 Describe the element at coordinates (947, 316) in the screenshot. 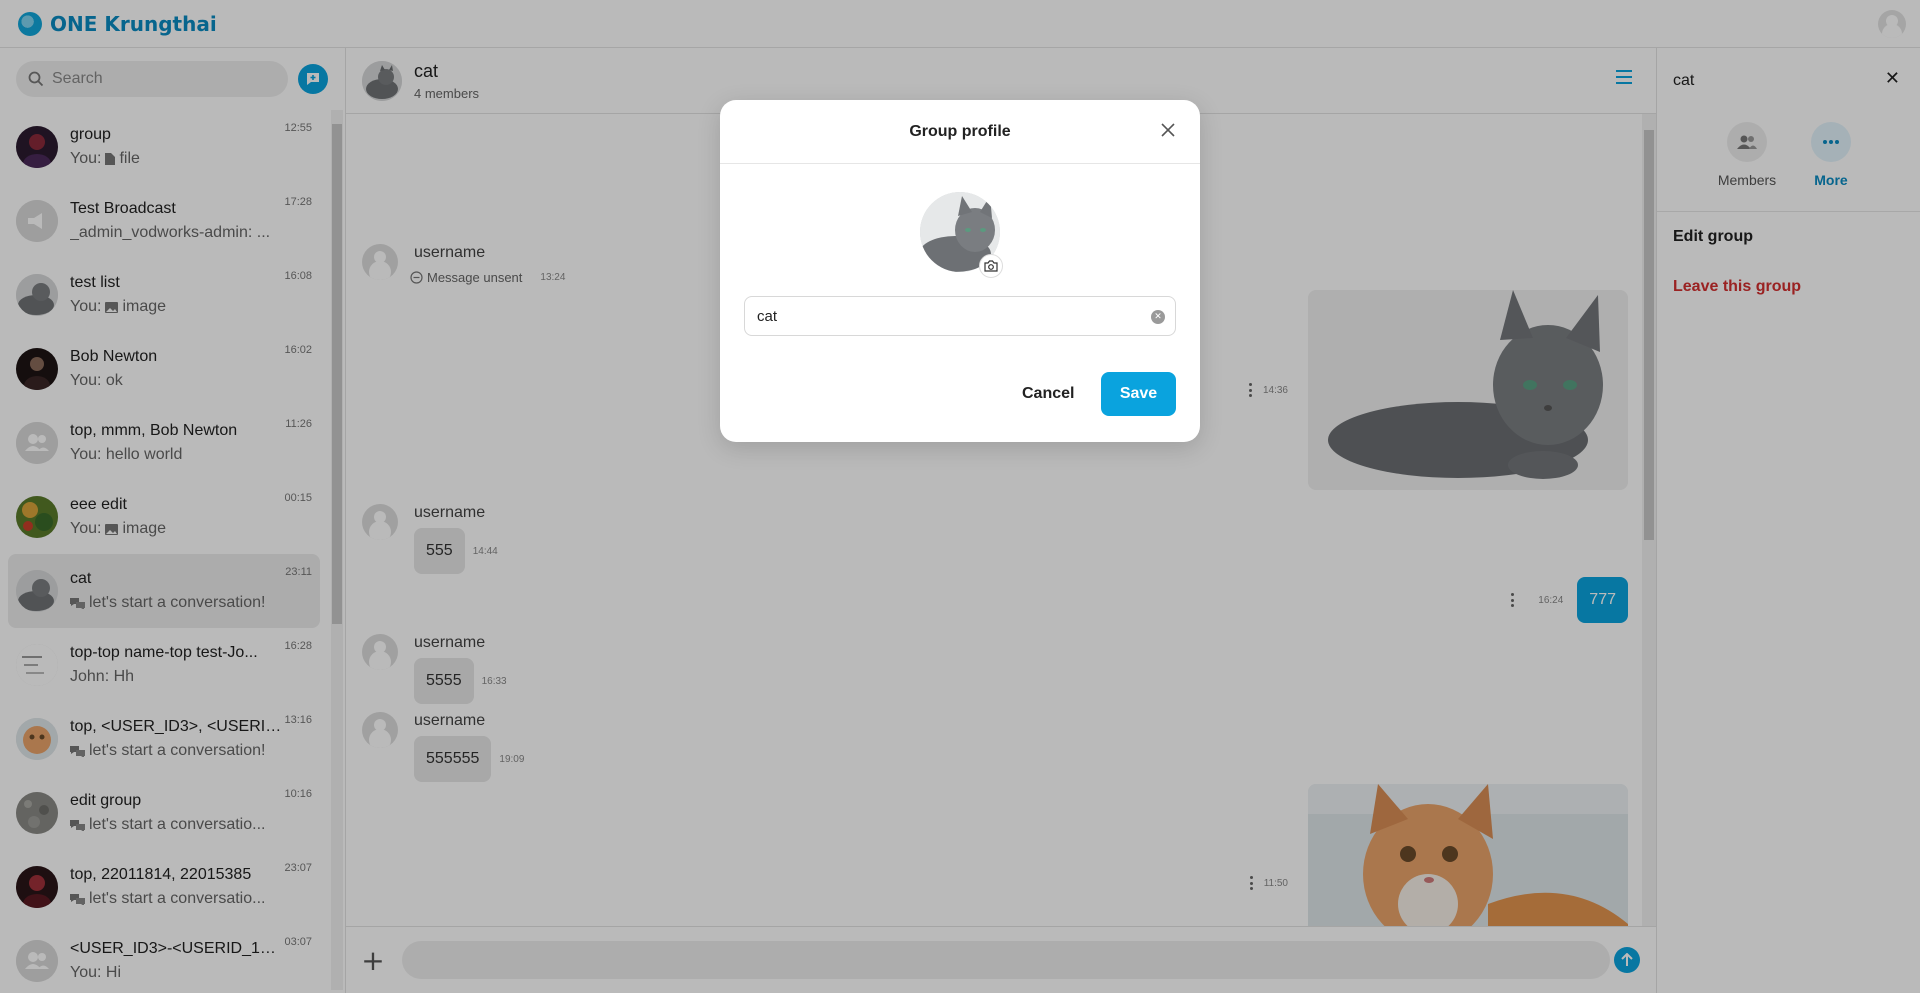

I see `group-name-input` at that location.